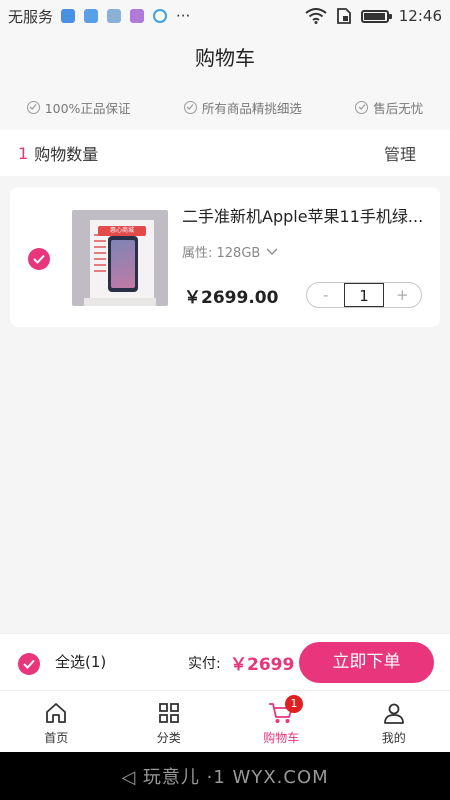 The height and width of the screenshot is (800, 450). What do you see at coordinates (23, 153) in the screenshot?
I see `cart-count: 1` at bounding box center [23, 153].